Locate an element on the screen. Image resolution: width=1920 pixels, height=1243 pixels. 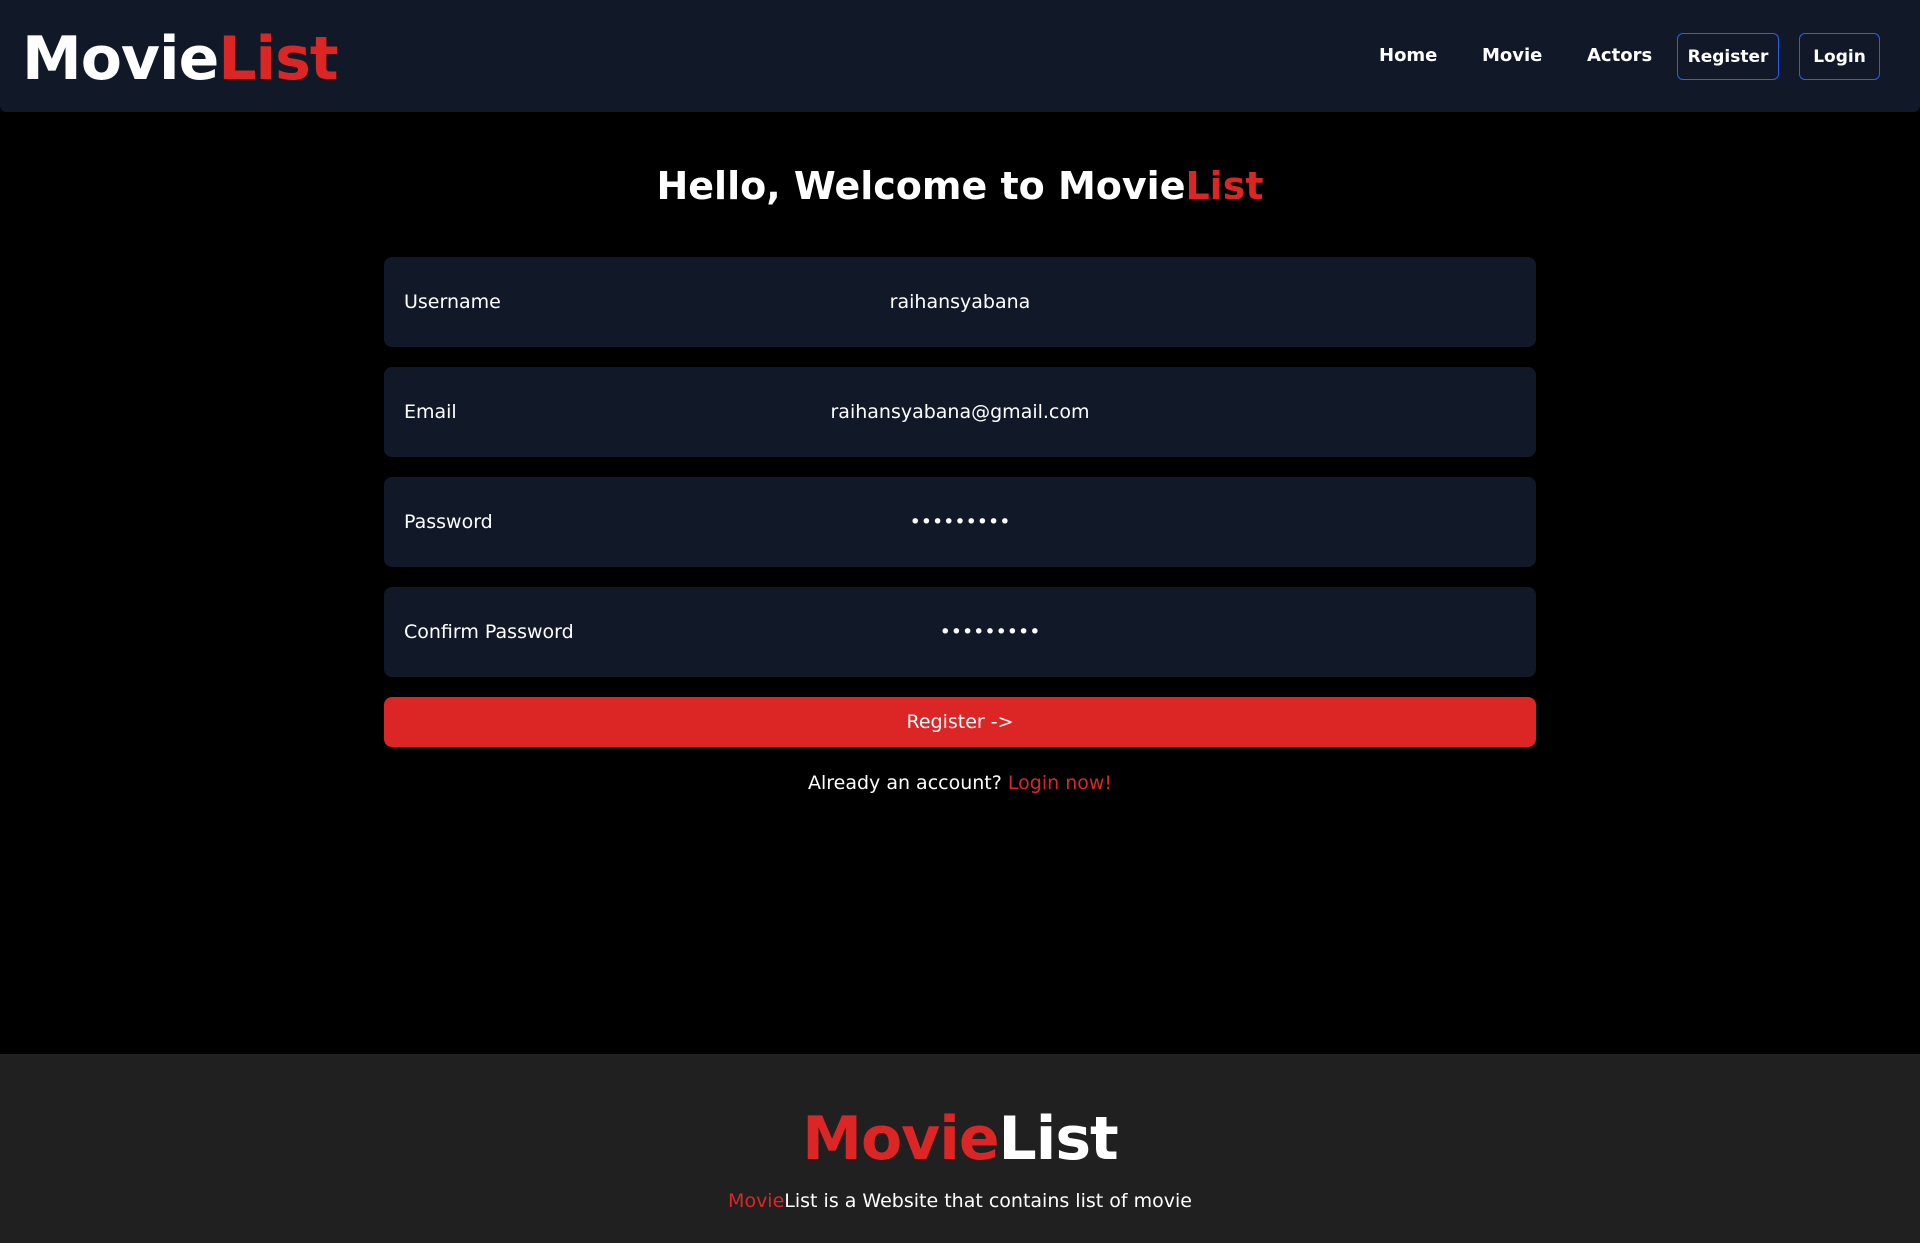
nav-actors-link: Actors is located at coordinates (1619, 56).